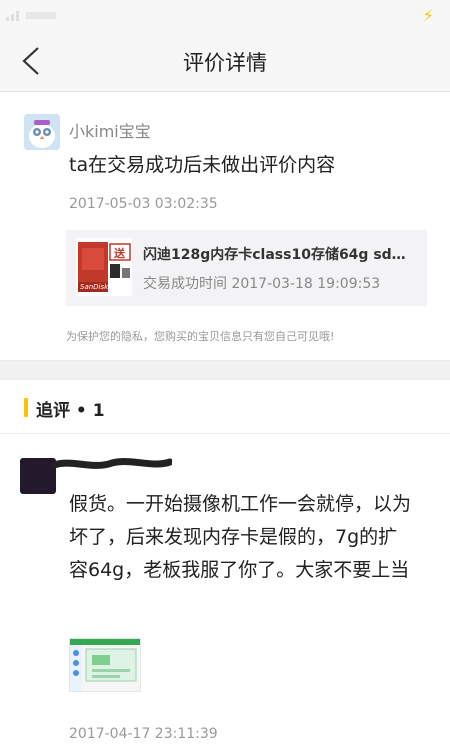 The image size is (450, 750). What do you see at coordinates (143, 204) in the screenshot?
I see `review-time: 2017-05-03 03:02:35` at bounding box center [143, 204].